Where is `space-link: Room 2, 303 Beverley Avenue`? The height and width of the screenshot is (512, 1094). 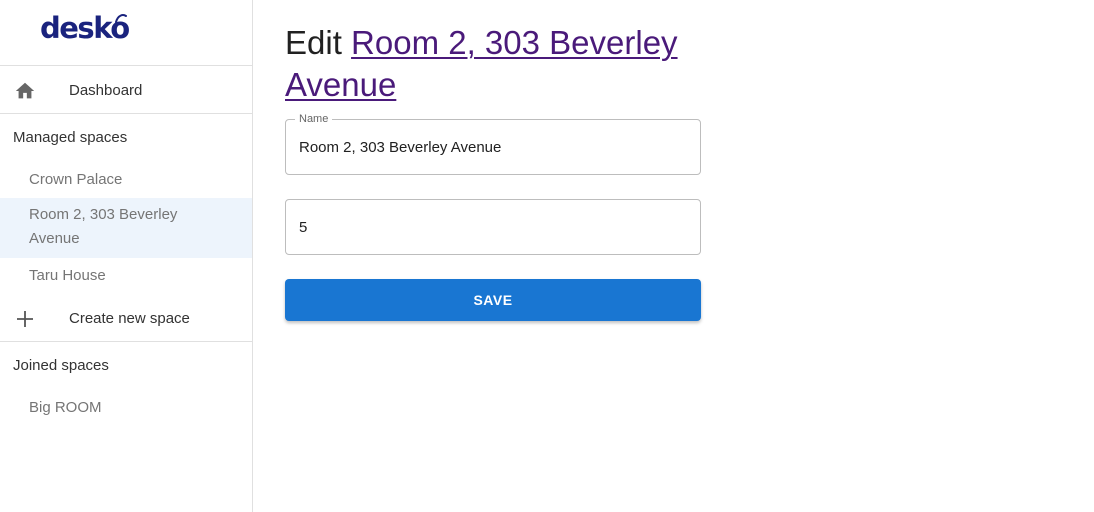 space-link: Room 2, 303 Beverley Avenue is located at coordinates (481, 63).